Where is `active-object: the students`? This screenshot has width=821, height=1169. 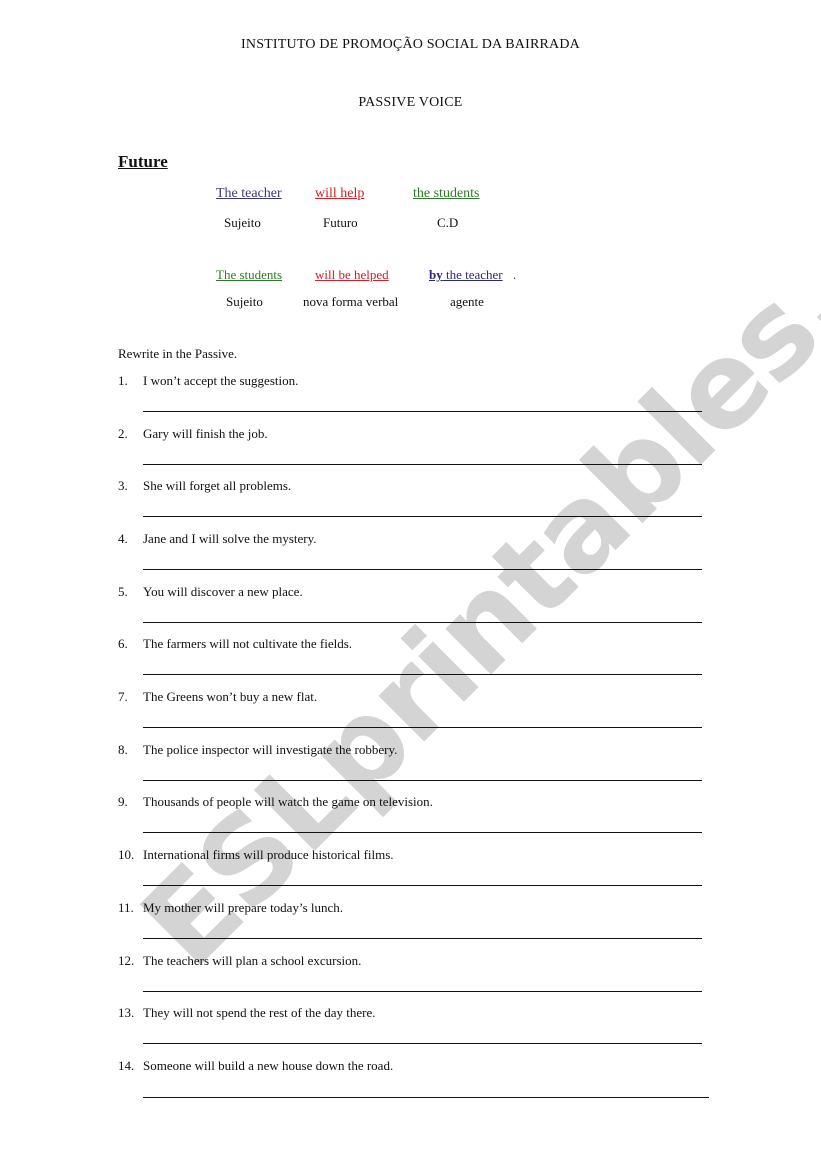 active-object: the students is located at coordinates (446, 193).